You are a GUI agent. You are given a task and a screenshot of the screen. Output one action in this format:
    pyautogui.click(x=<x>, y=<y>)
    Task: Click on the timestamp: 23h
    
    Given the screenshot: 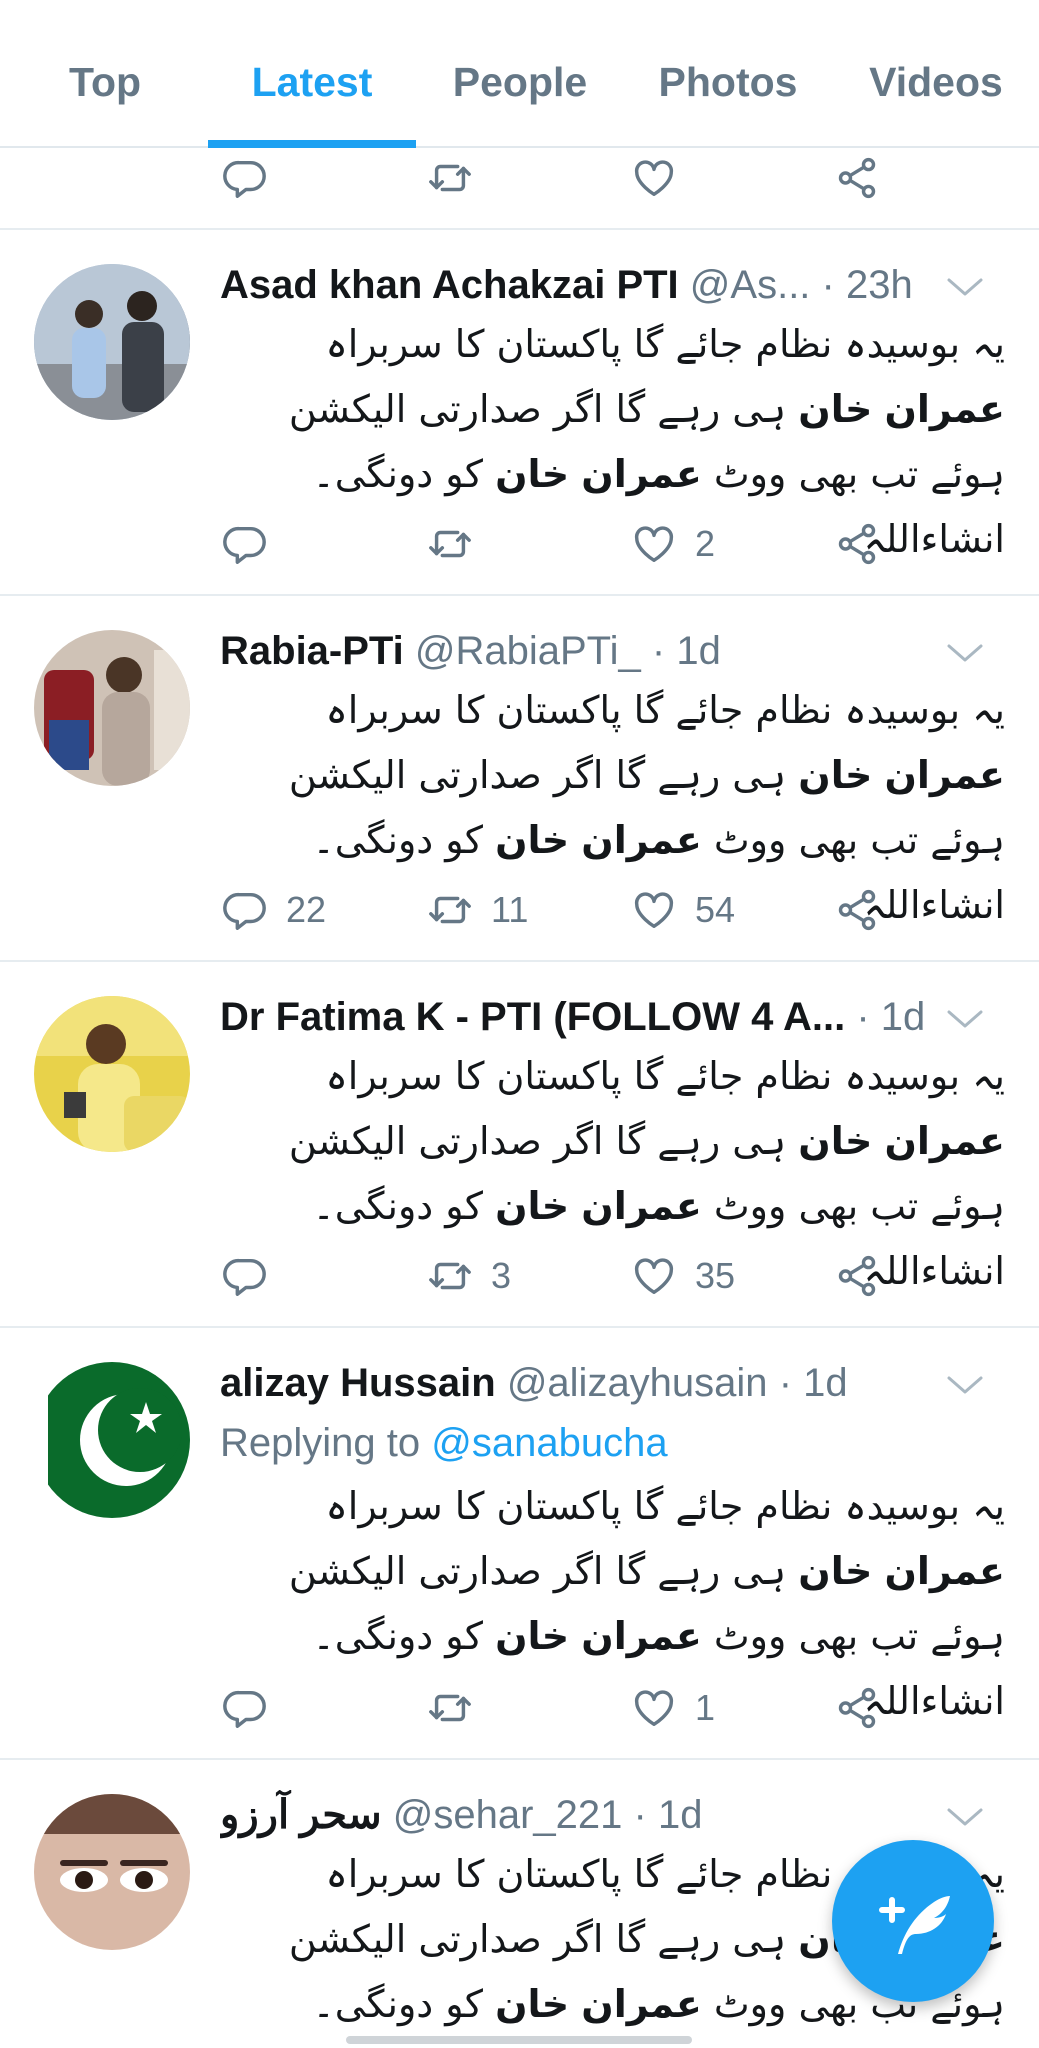 What is the action you would take?
    pyautogui.click(x=879, y=285)
    